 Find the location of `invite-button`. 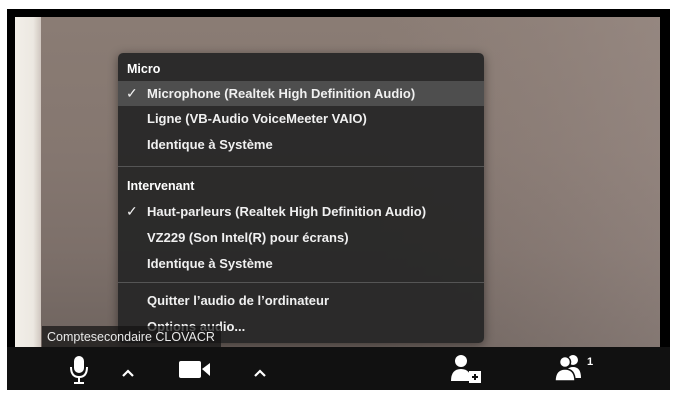

invite-button is located at coordinates (466, 368).